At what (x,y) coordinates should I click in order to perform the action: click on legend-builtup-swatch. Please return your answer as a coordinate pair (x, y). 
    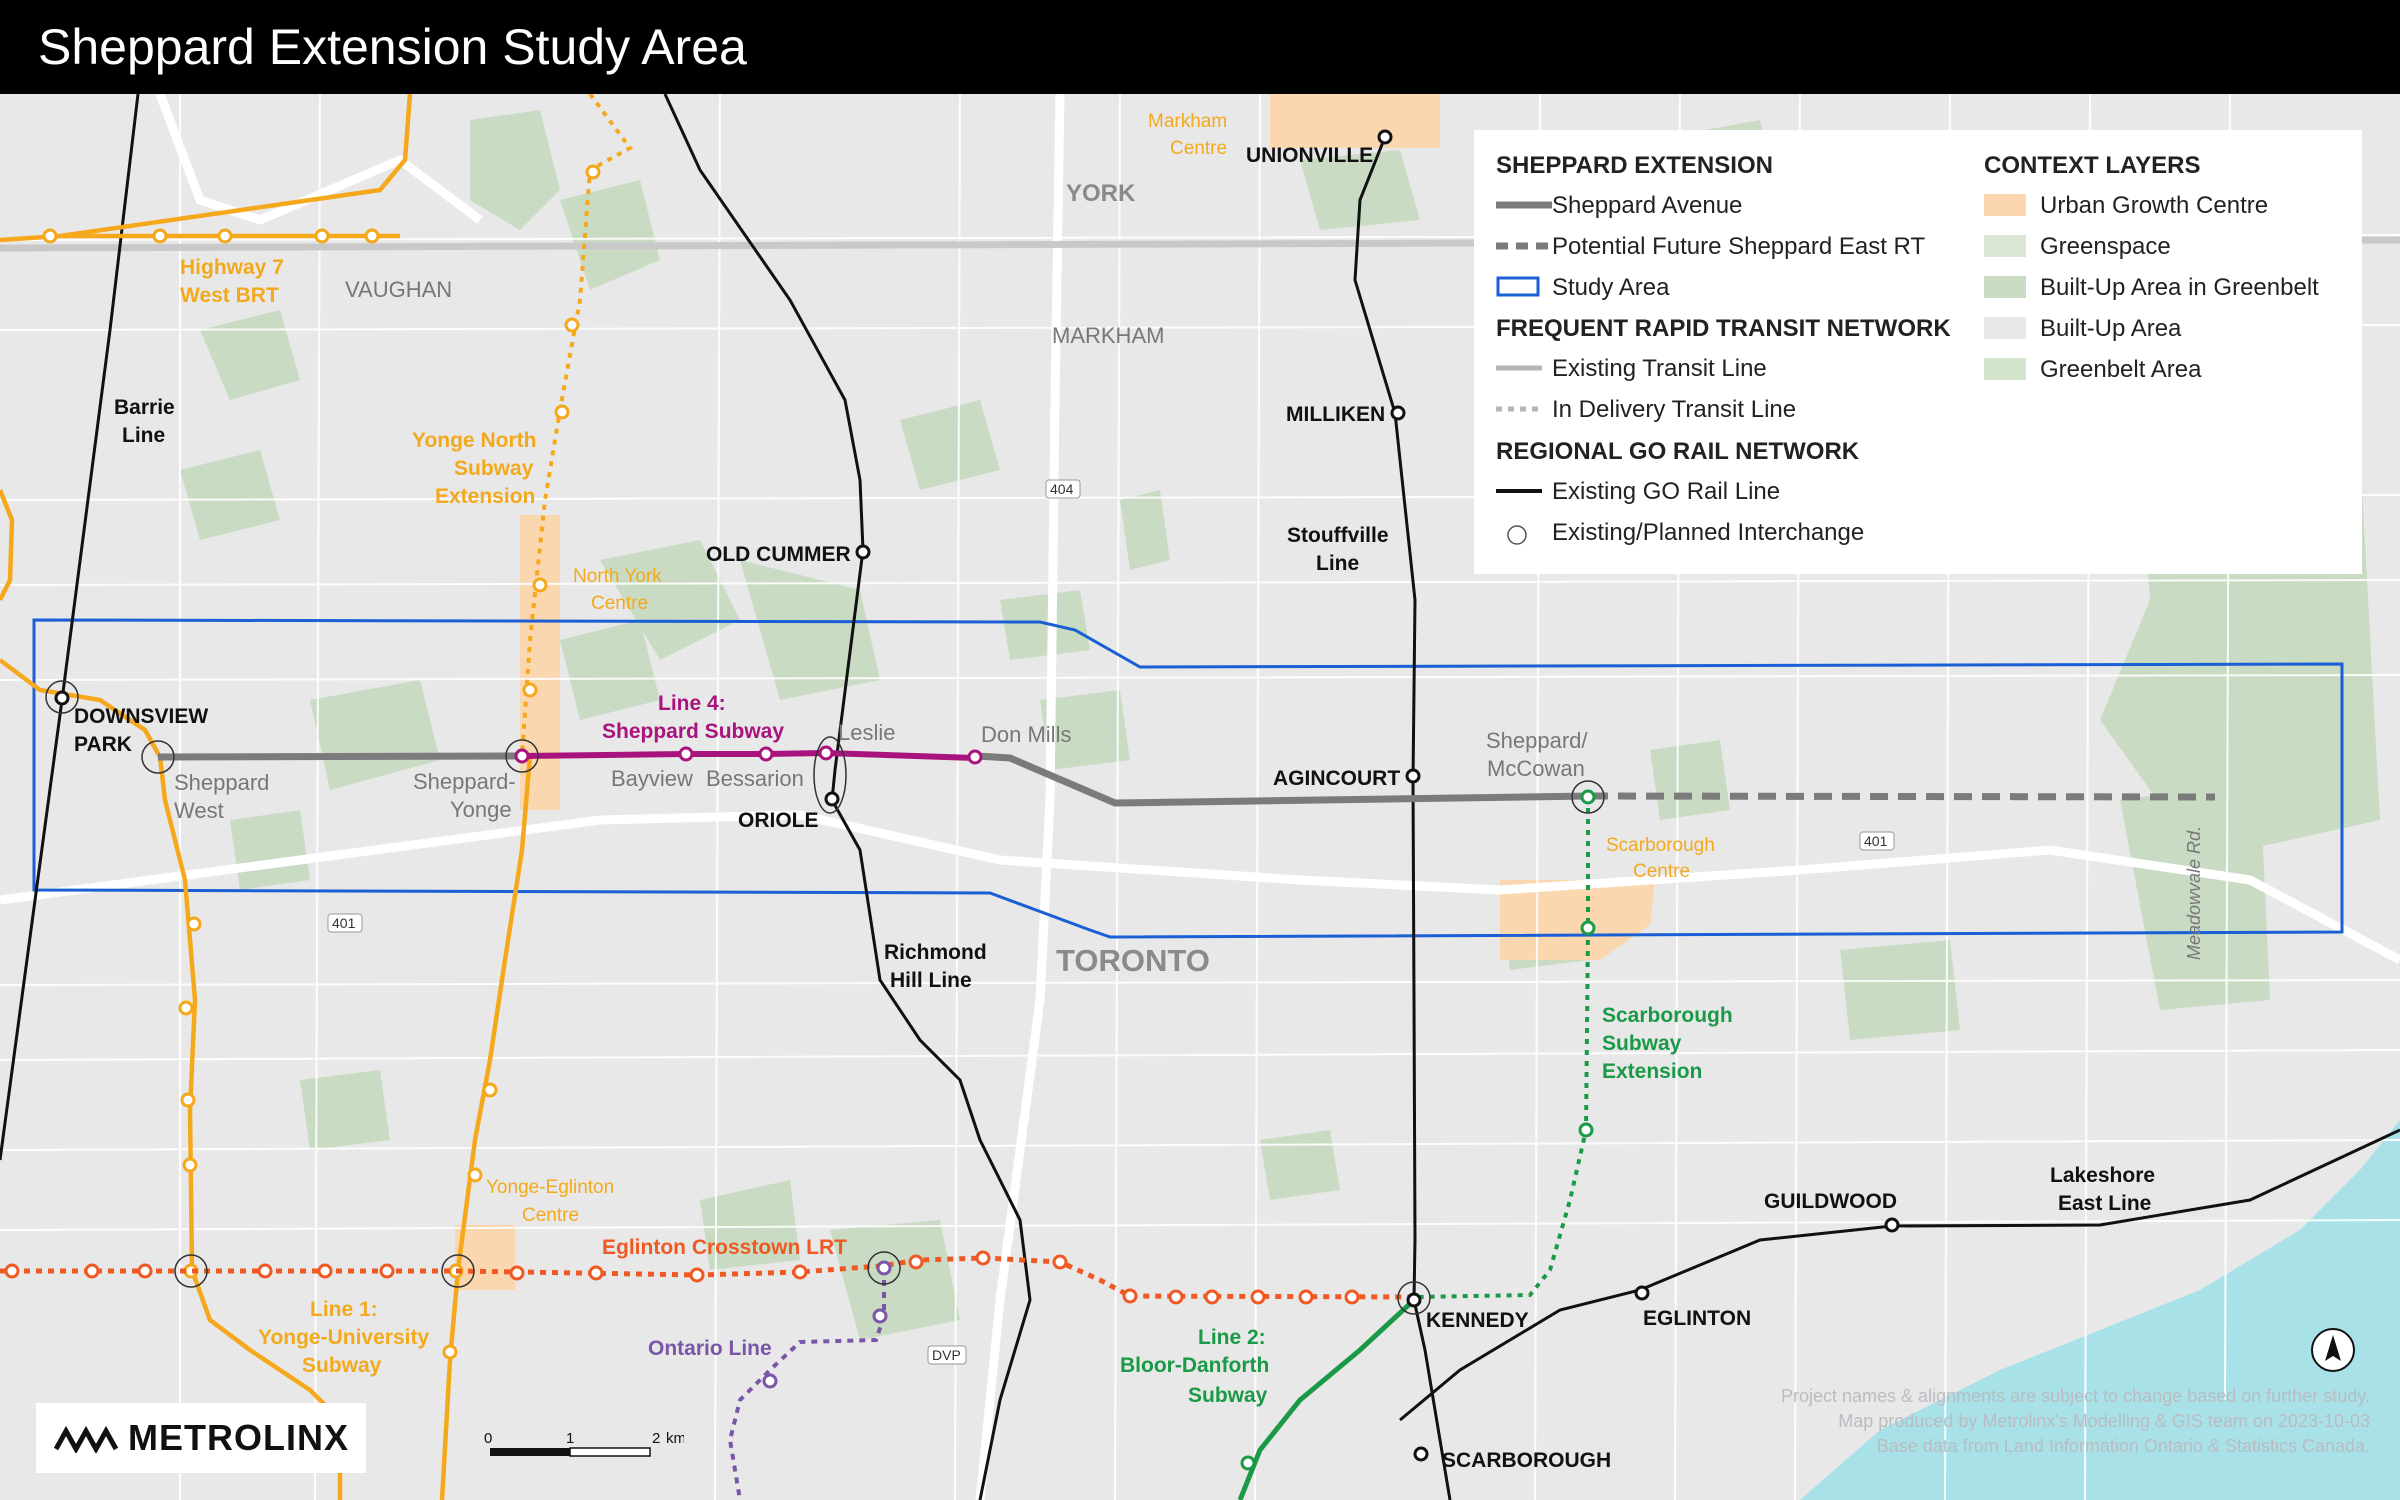
    Looking at the image, I should click on (2005, 328).